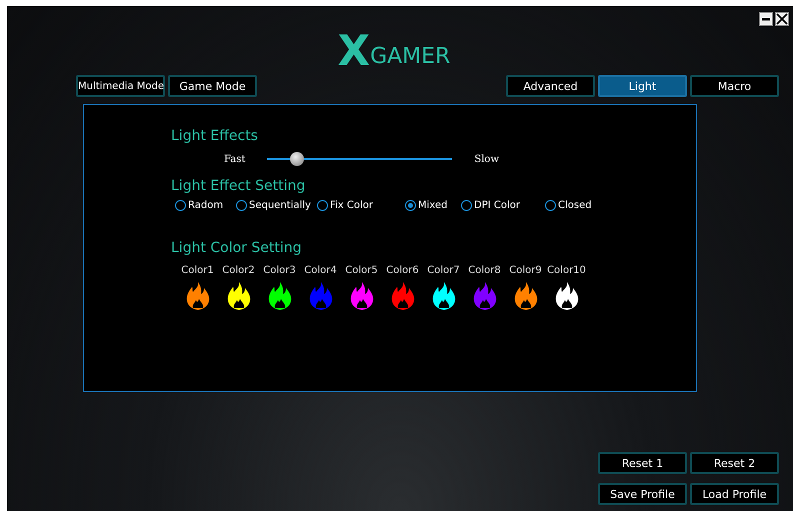 The width and height of the screenshot is (793, 511). What do you see at coordinates (279, 270) in the screenshot?
I see `color-label: Color3` at bounding box center [279, 270].